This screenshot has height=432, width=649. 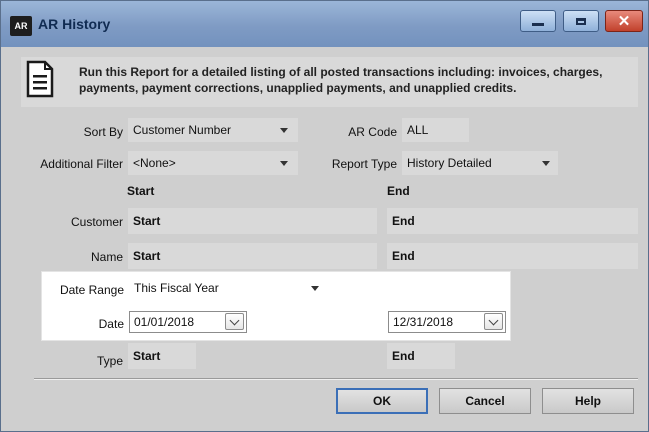 I want to click on minimize-icon, so click(x=538, y=24).